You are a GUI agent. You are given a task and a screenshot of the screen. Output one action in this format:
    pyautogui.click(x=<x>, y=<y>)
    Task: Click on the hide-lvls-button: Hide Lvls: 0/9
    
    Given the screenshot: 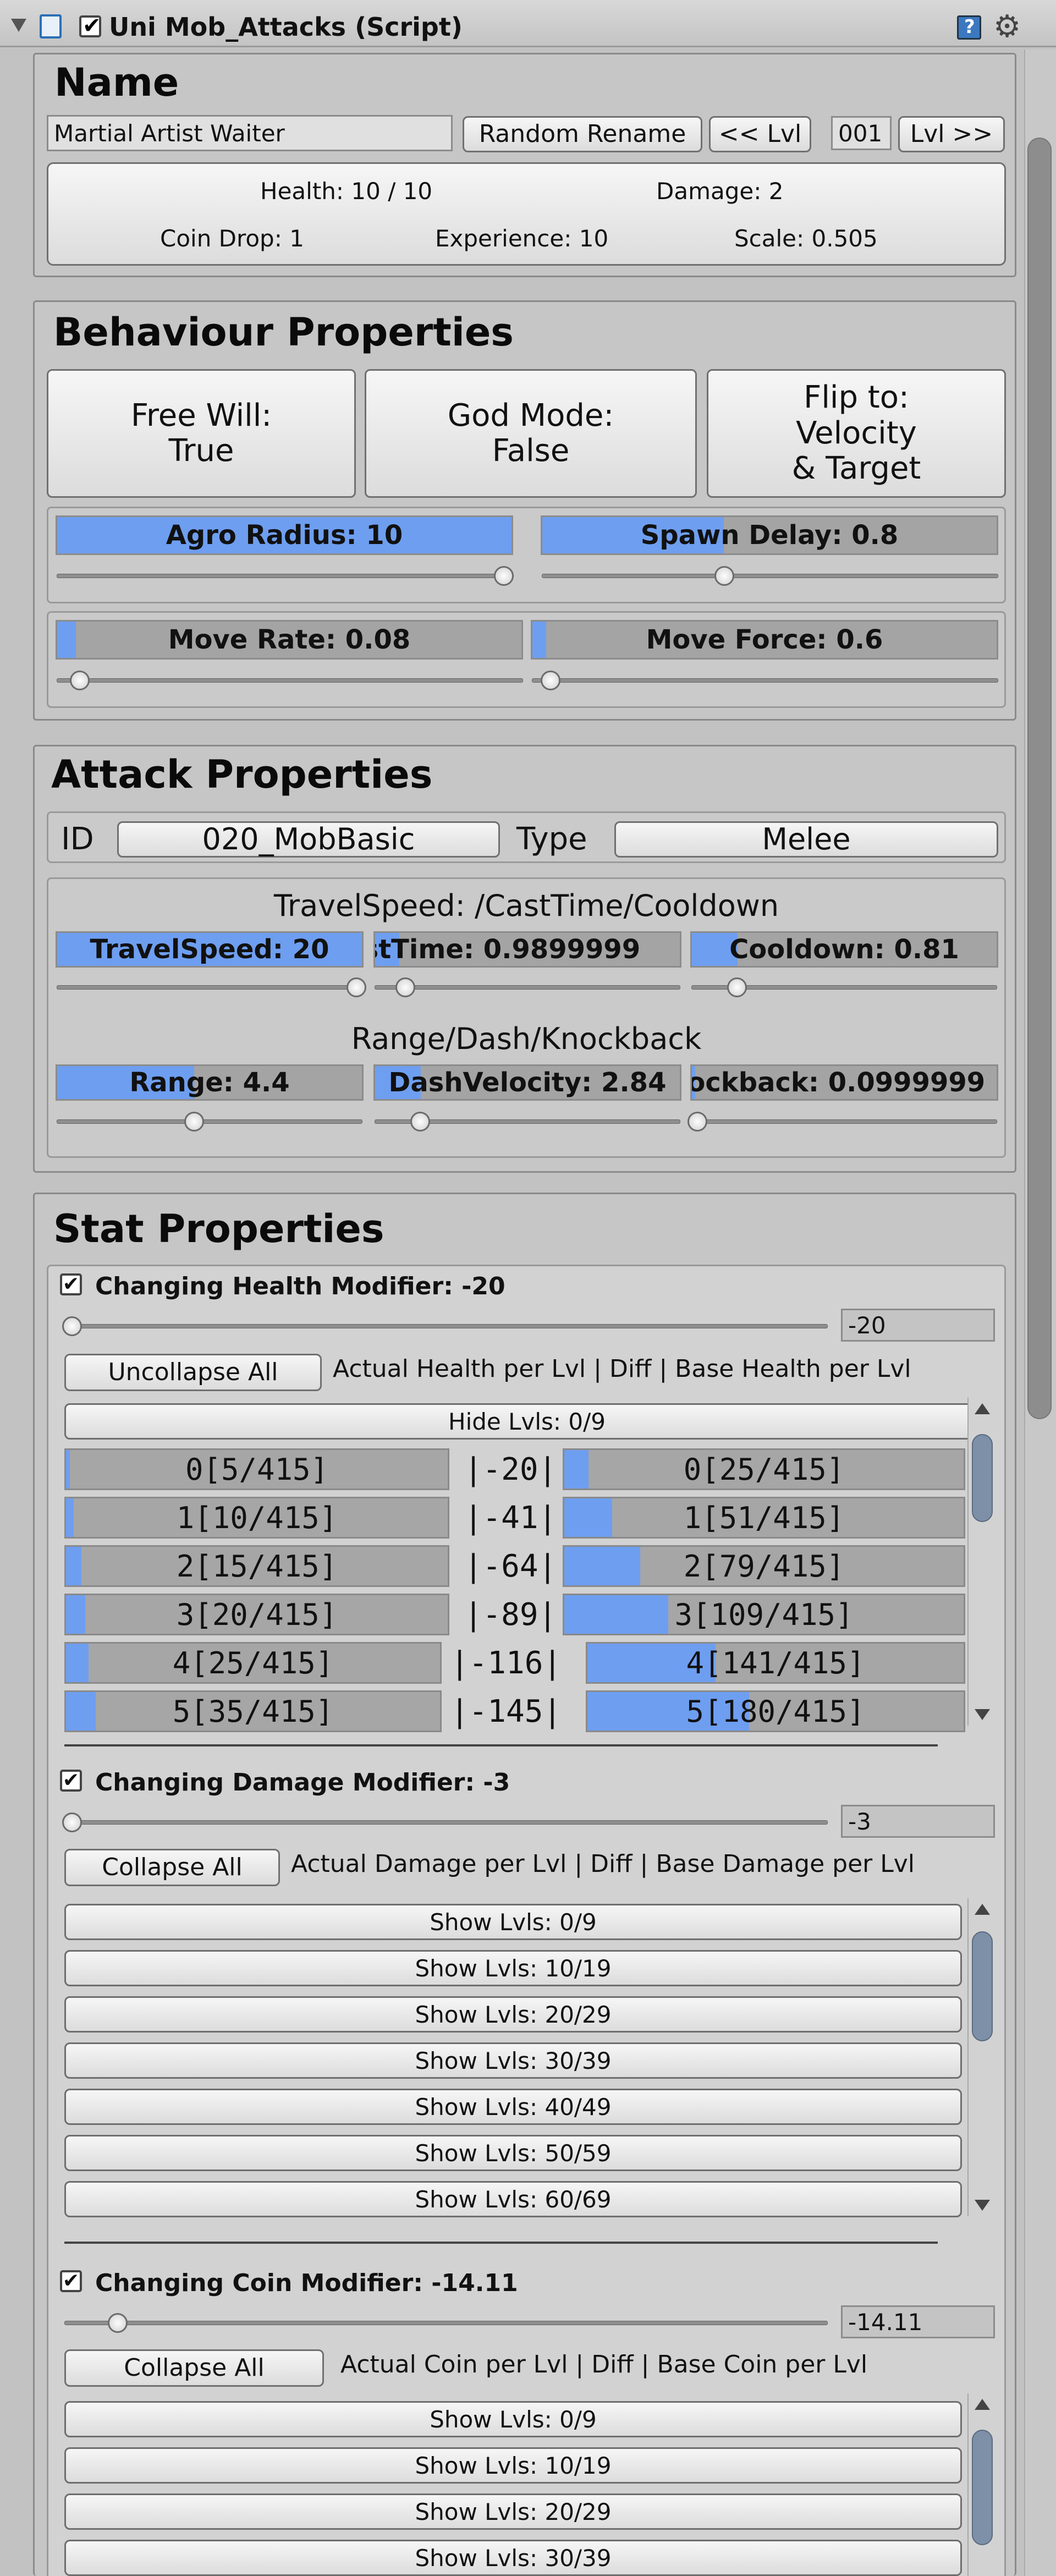 What is the action you would take?
    pyautogui.click(x=526, y=1421)
    